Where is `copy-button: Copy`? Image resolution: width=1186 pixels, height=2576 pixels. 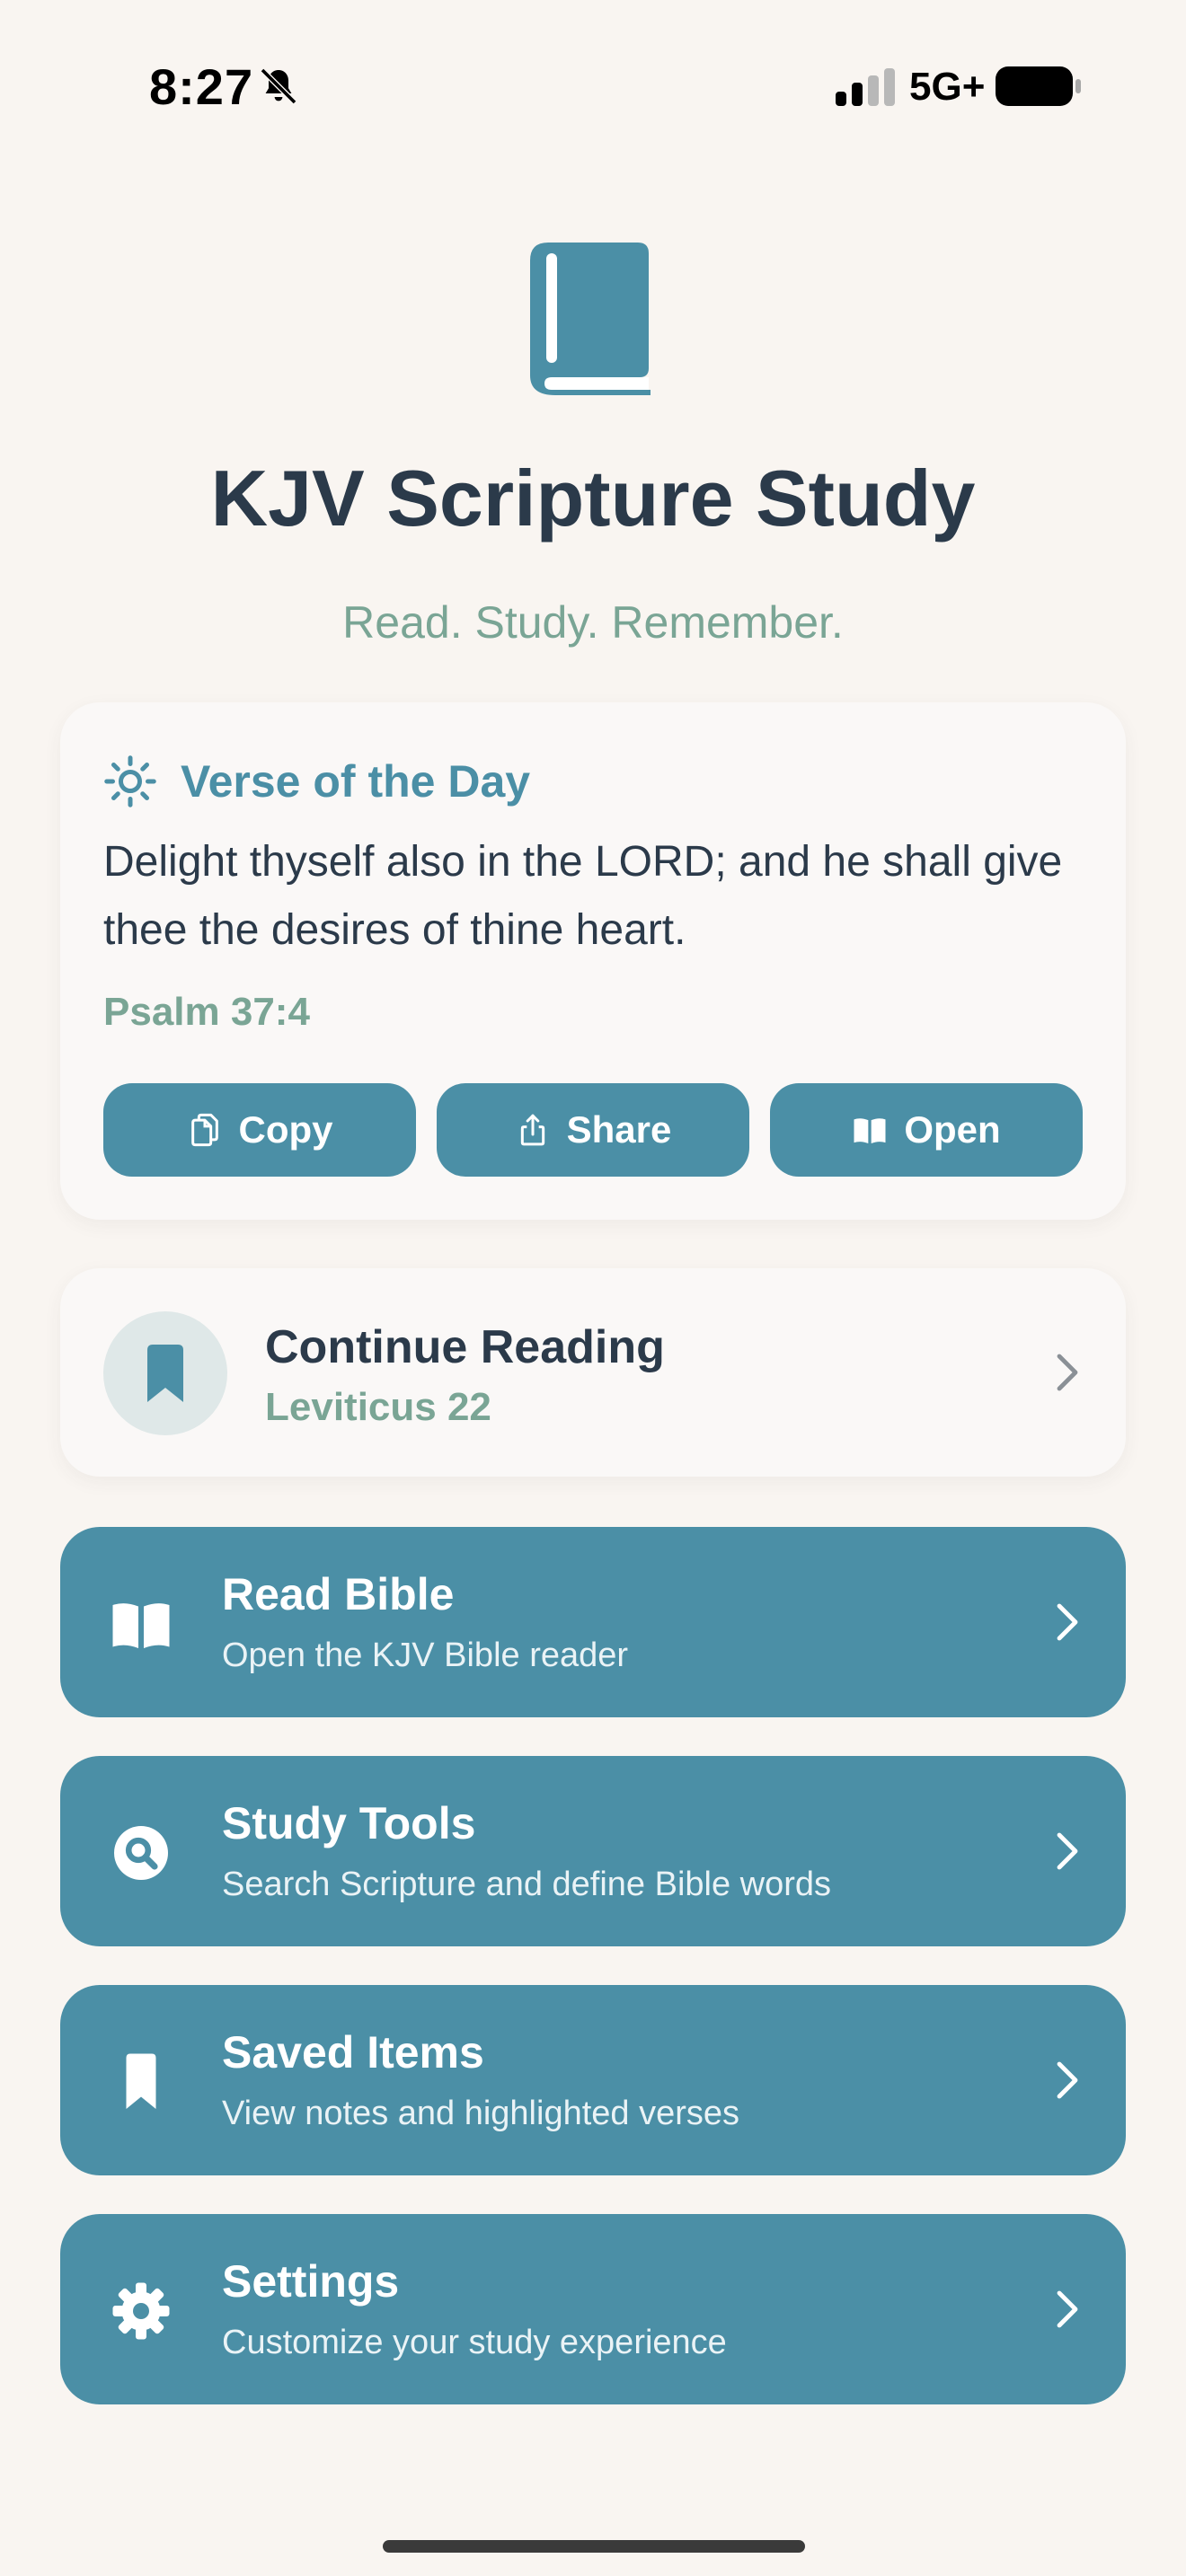 copy-button: Copy is located at coordinates (259, 1130).